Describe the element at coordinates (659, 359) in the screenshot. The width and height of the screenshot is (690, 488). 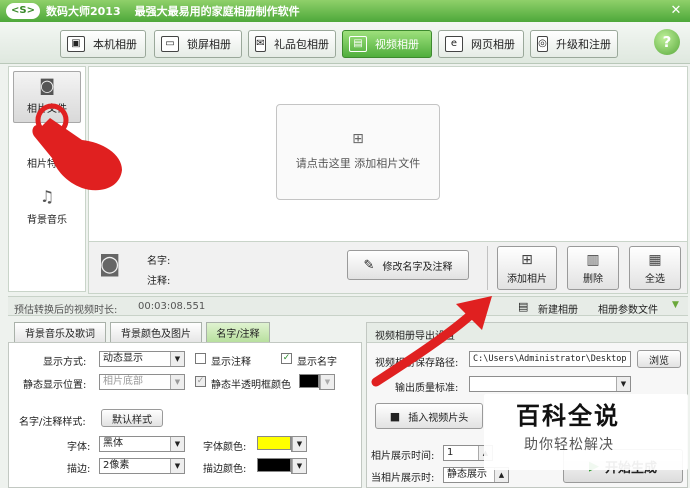
I see `browse-button: 浏览` at that location.